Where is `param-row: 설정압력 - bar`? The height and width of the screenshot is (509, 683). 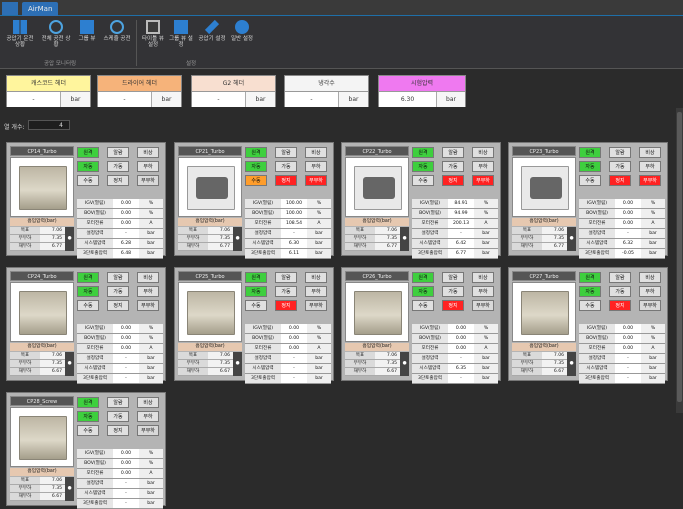
param-row: 설정압력 - bar is located at coordinates (455, 234).